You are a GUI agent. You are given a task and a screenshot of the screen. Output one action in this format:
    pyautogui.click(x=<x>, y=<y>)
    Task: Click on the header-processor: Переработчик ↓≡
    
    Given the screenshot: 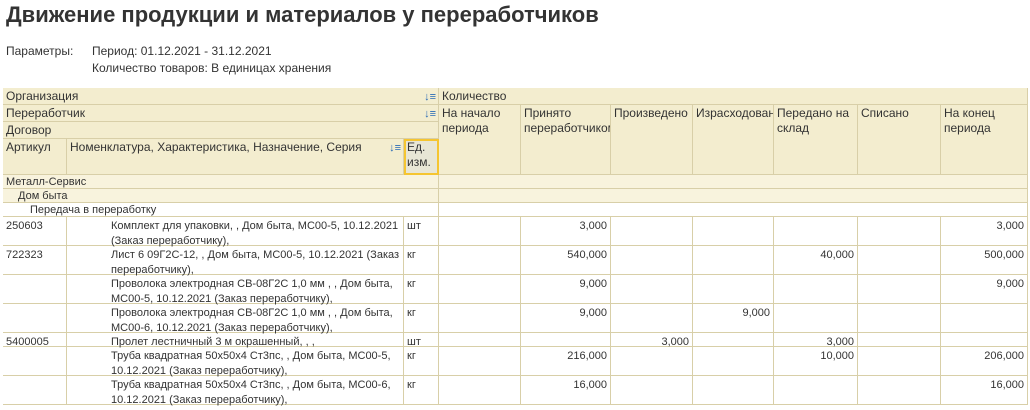 What is the action you would take?
    pyautogui.click(x=221, y=113)
    